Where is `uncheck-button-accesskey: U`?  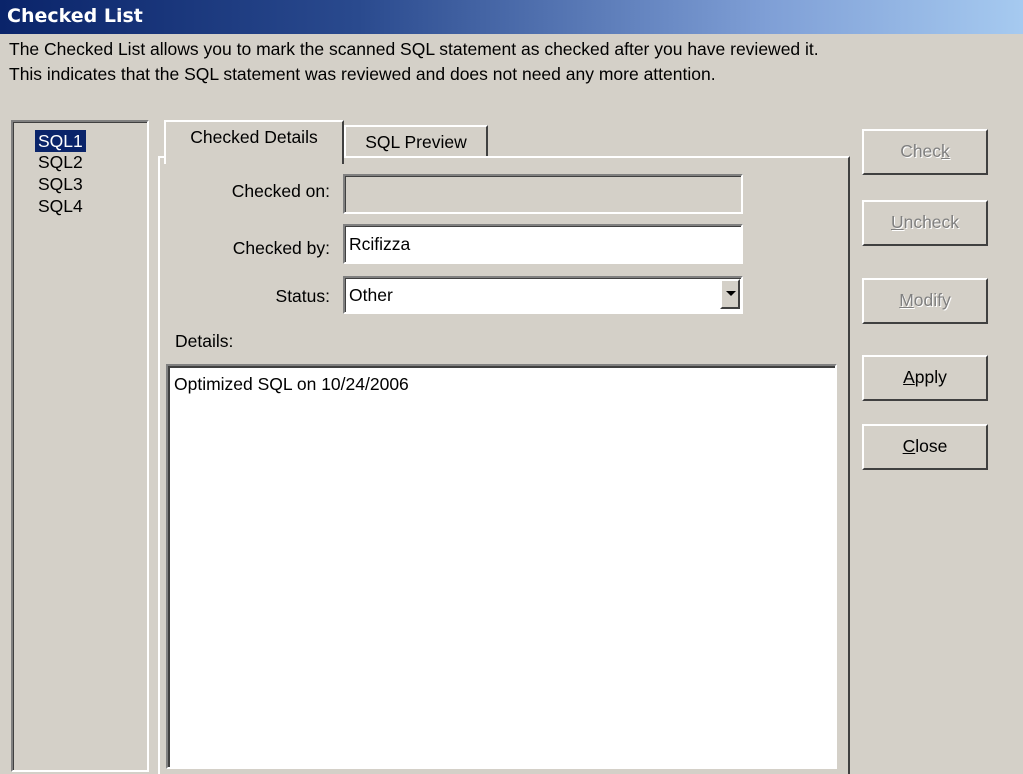 uncheck-button-accesskey: U is located at coordinates (897, 222).